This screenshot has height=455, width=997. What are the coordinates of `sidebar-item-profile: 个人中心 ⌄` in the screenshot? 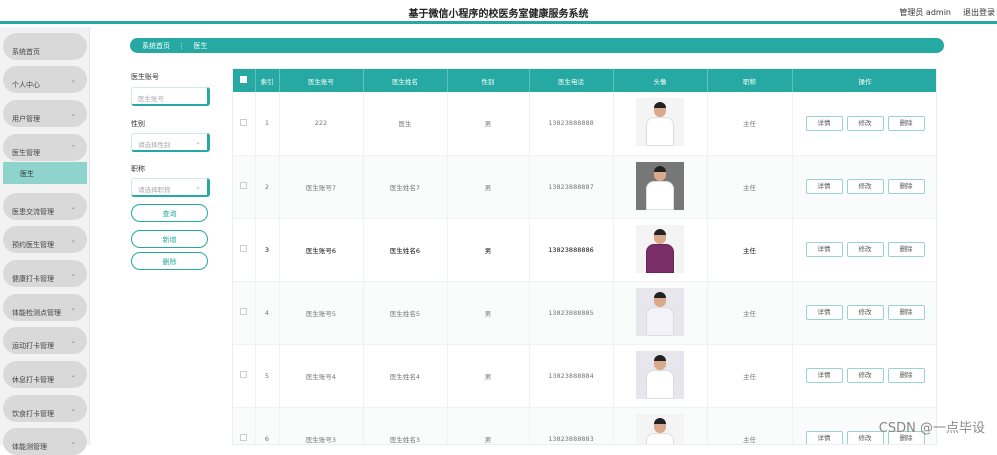 It's located at (45, 79).